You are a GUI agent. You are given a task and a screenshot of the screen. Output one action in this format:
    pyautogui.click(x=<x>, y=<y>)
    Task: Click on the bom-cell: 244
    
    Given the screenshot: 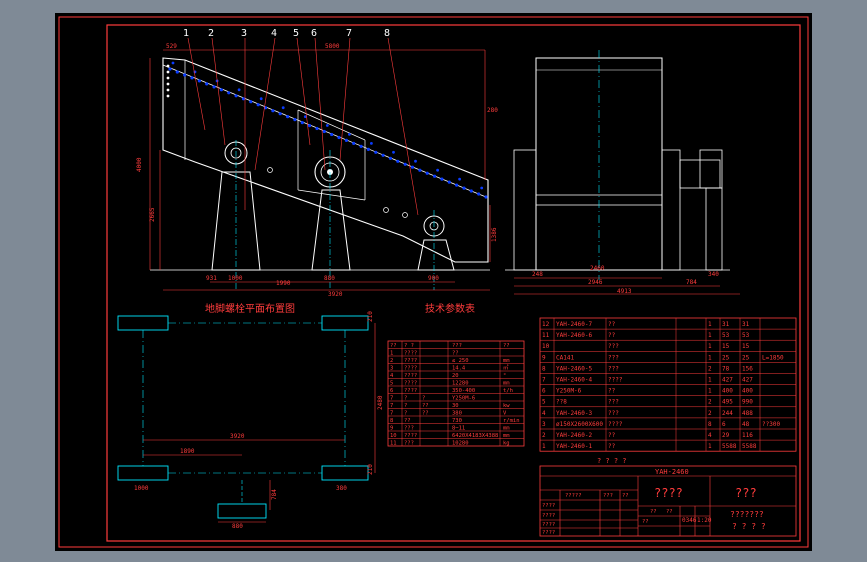 What is the action you would take?
    pyautogui.click(x=727, y=413)
    